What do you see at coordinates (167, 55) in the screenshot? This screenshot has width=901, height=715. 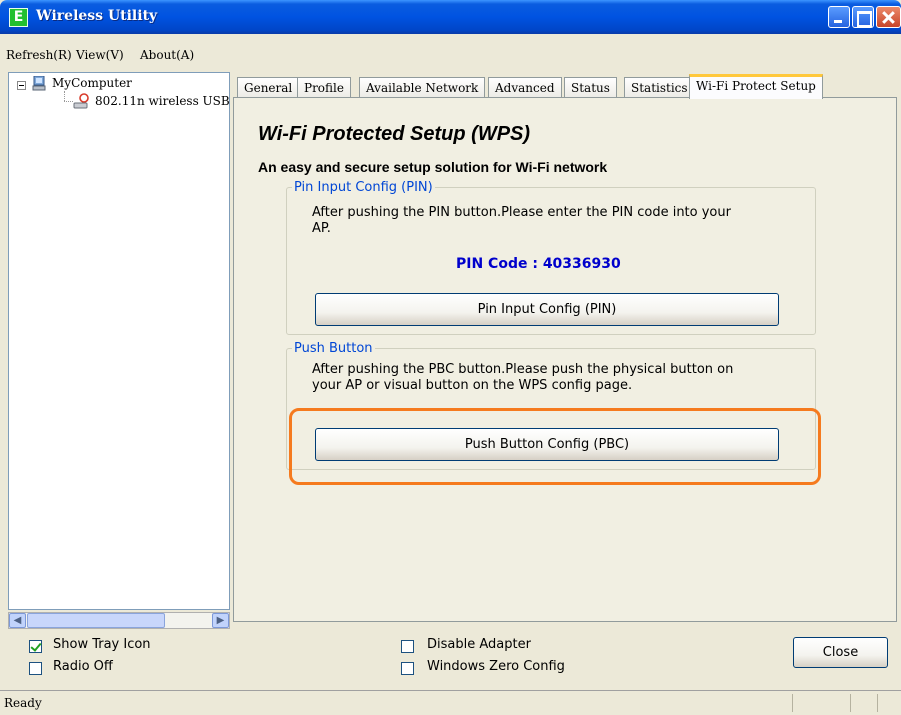 I see `menu-about: About(A)` at bounding box center [167, 55].